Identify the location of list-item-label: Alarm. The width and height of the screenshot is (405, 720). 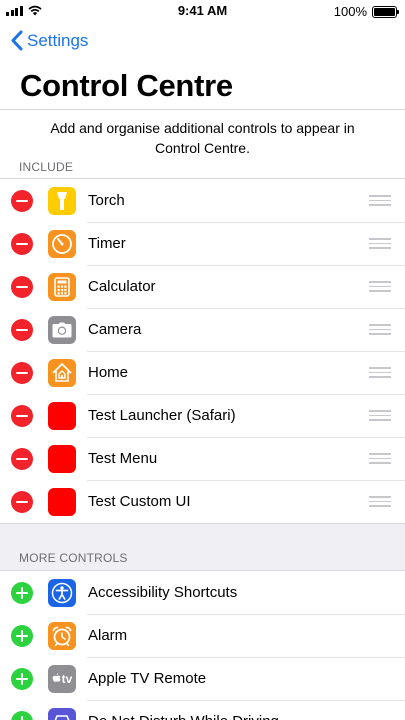
(108, 635).